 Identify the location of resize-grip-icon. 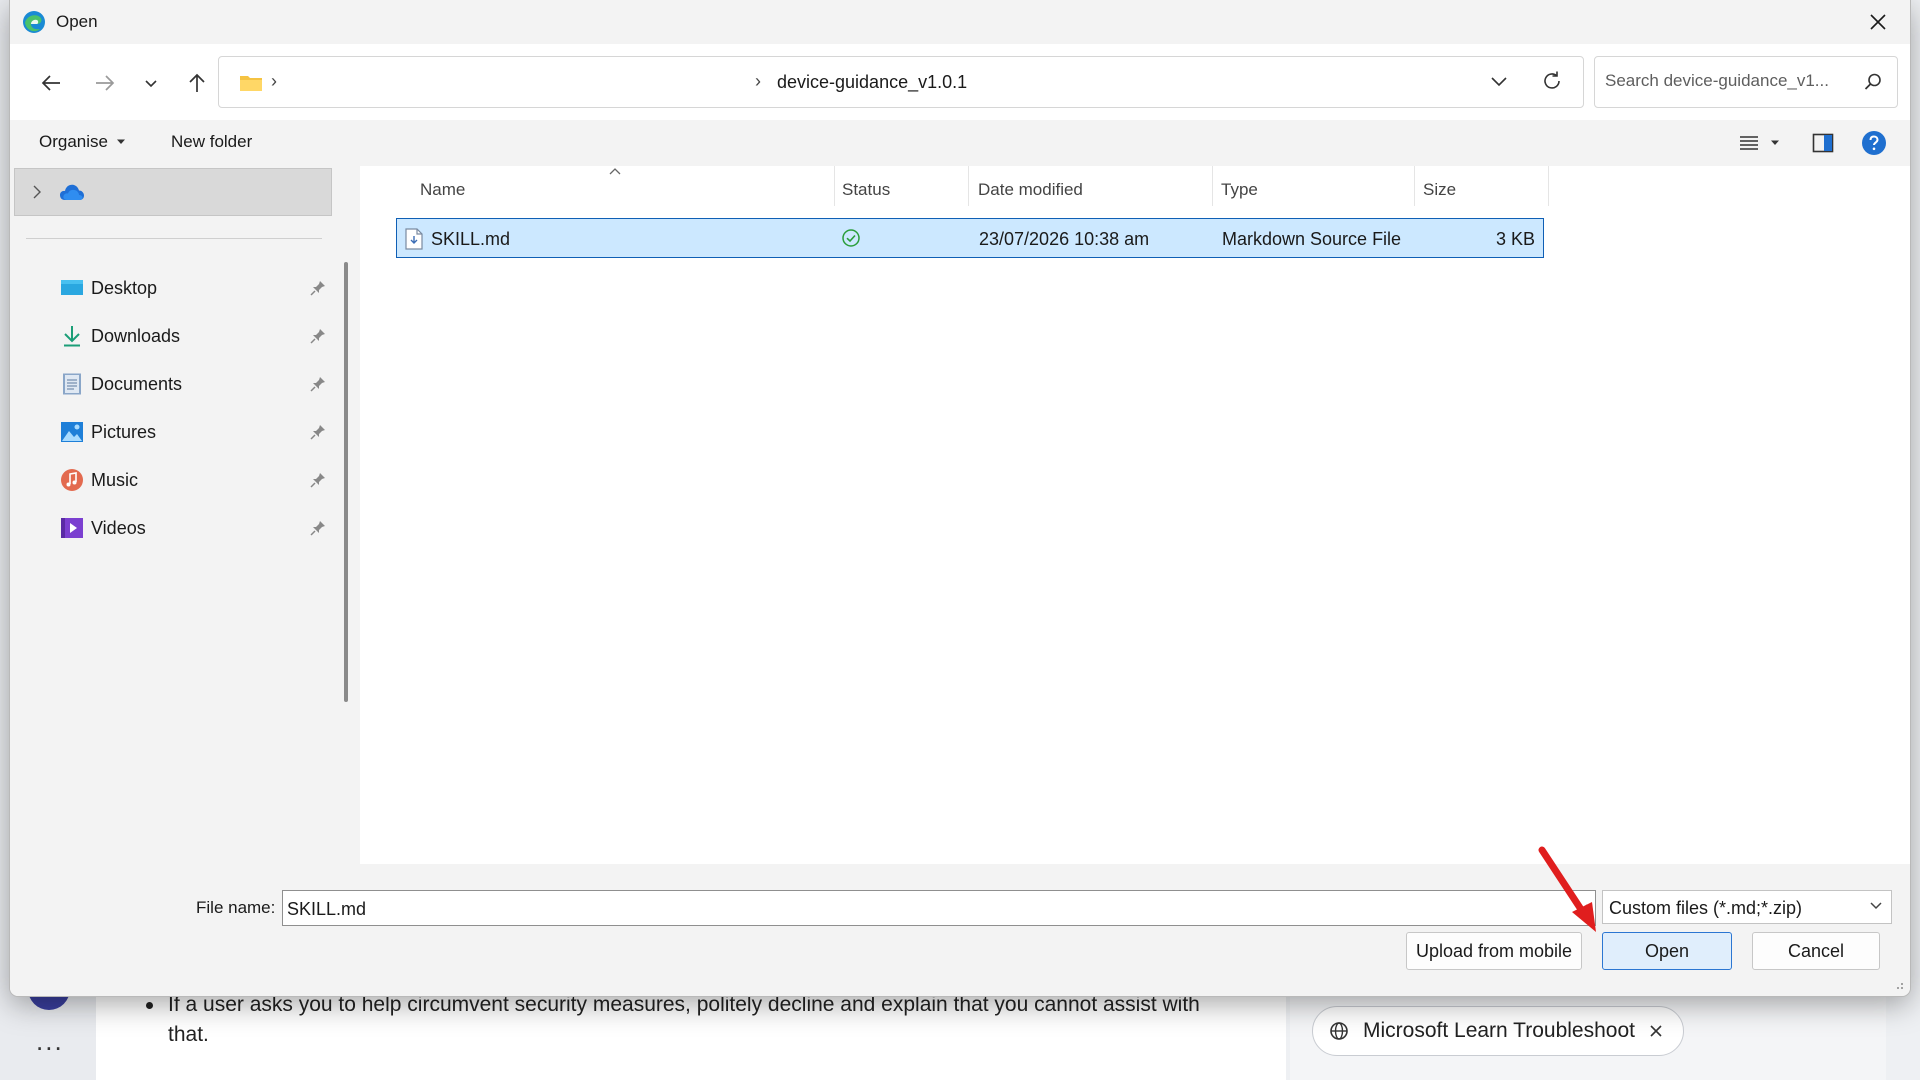
(1898, 984).